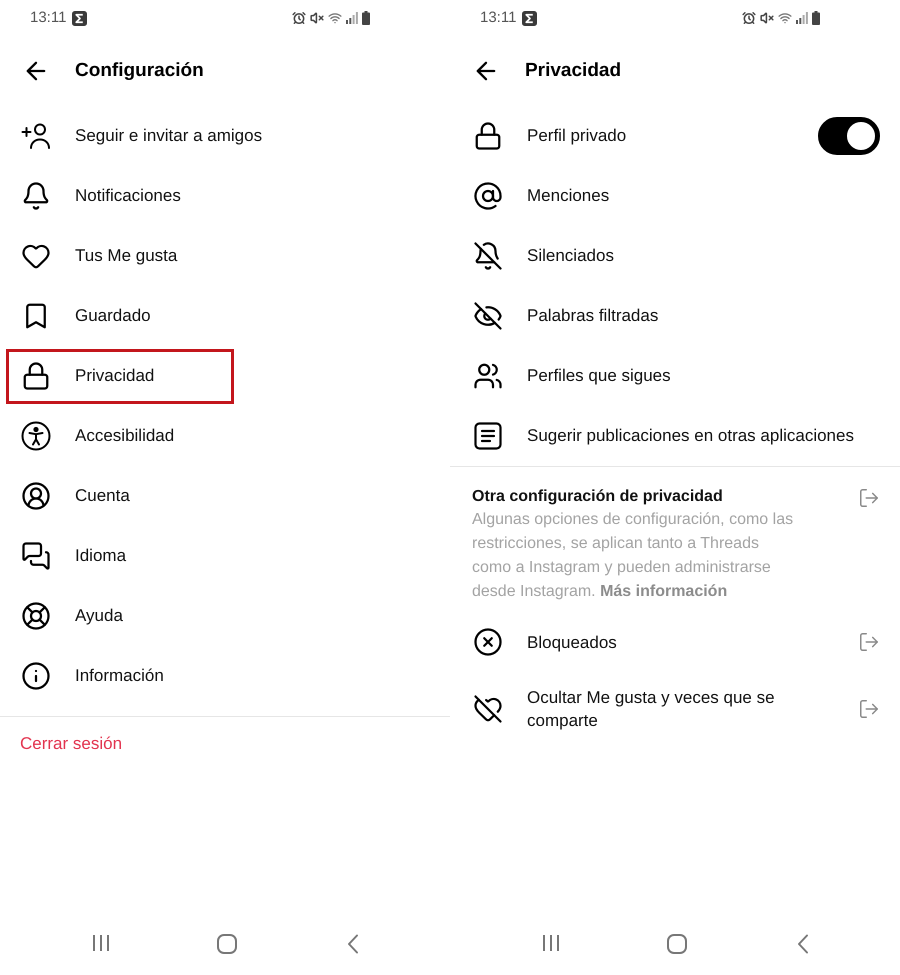 Image resolution: width=900 pixels, height=975 pixels. I want to click on menu-item: Tus Me gusta, so click(225, 256).